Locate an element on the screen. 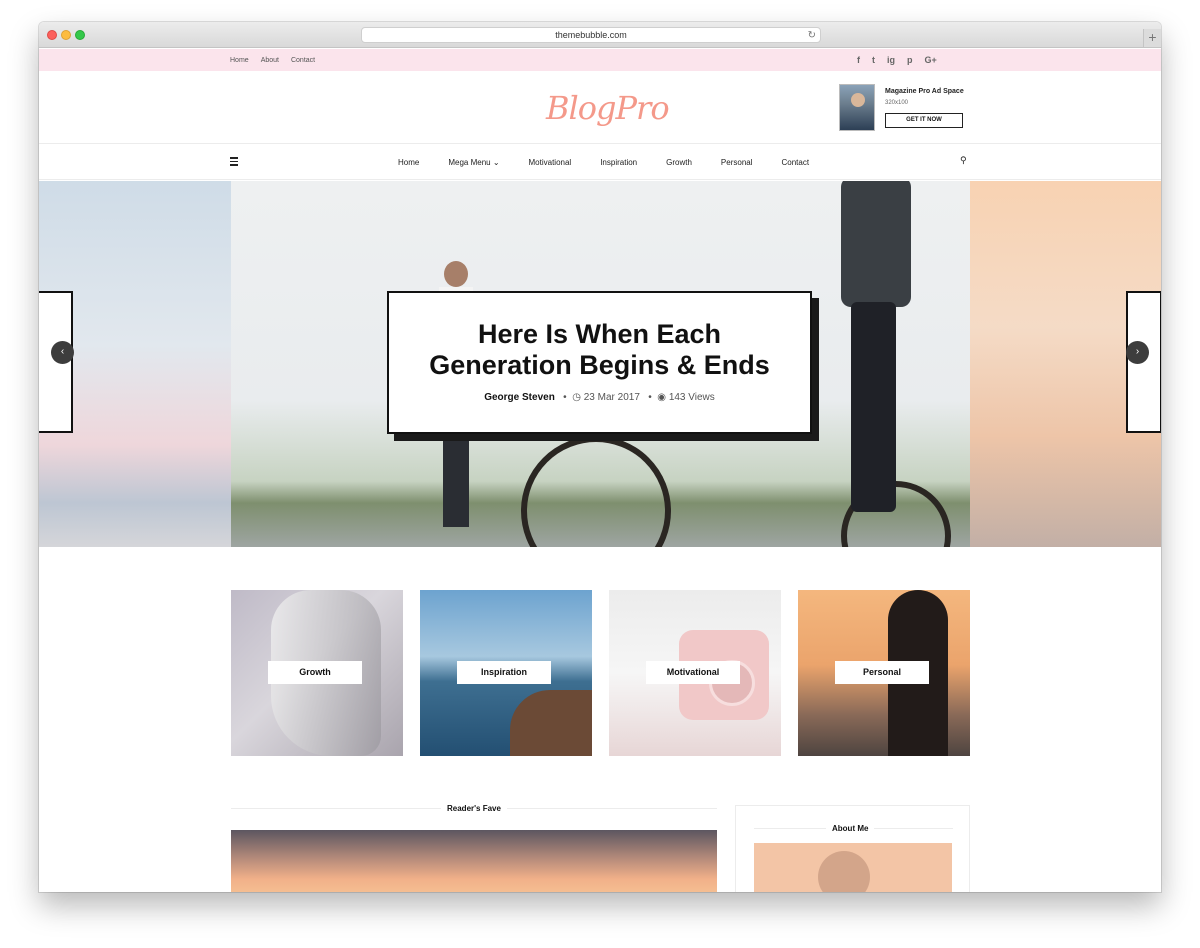 The image size is (1200, 948). category-tile-personal: Personal is located at coordinates (884, 673).